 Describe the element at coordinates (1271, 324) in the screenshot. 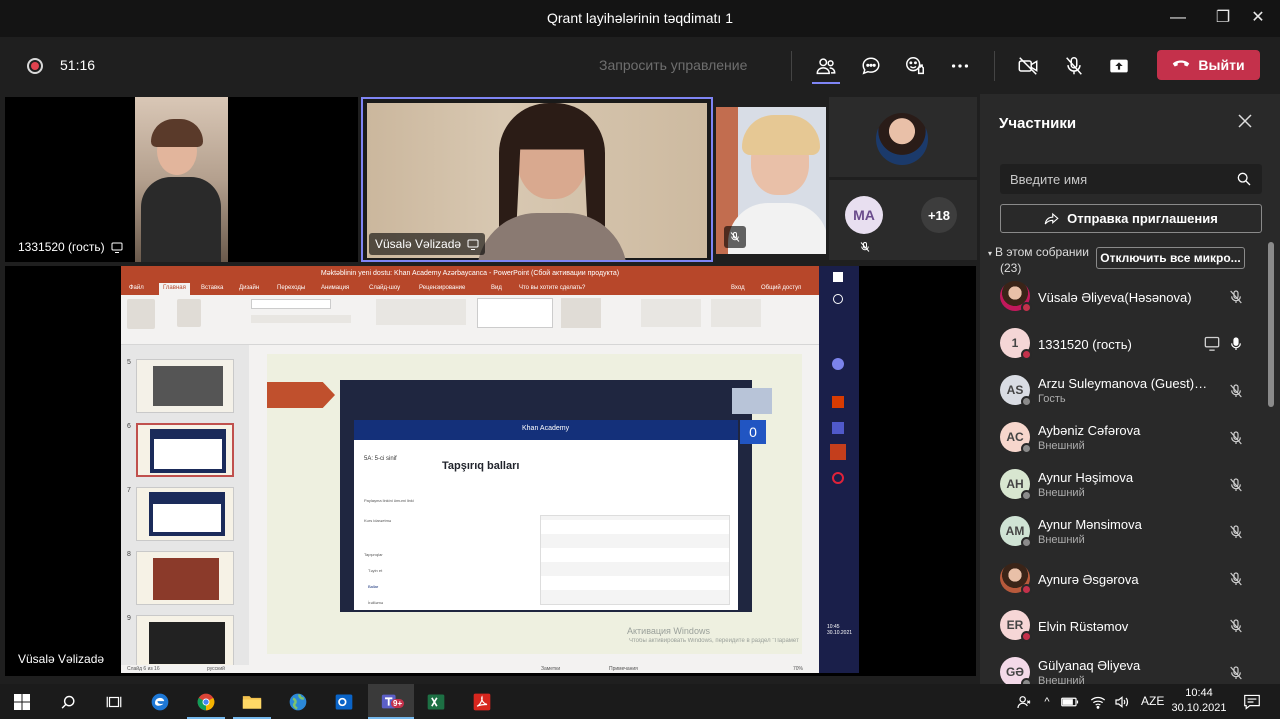

I see `panel-scrollbar` at that location.